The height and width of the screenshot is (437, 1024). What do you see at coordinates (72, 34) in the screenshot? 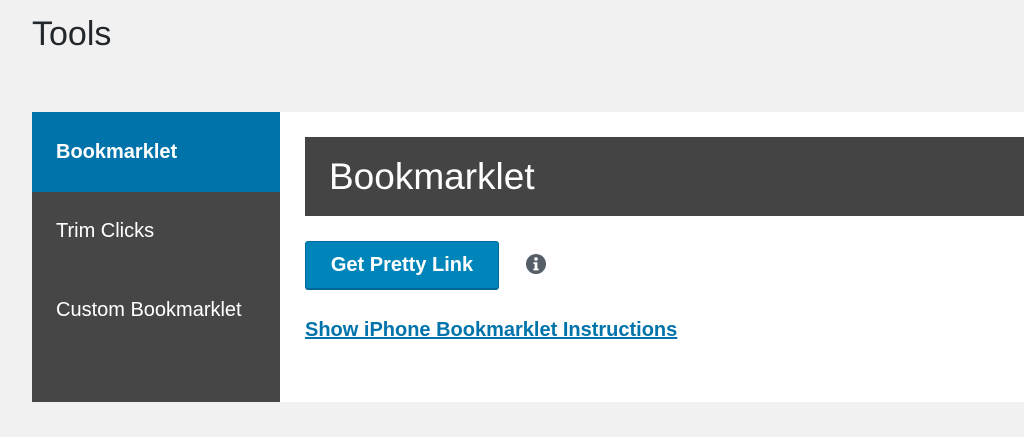
I see `page-title: Tools` at bounding box center [72, 34].